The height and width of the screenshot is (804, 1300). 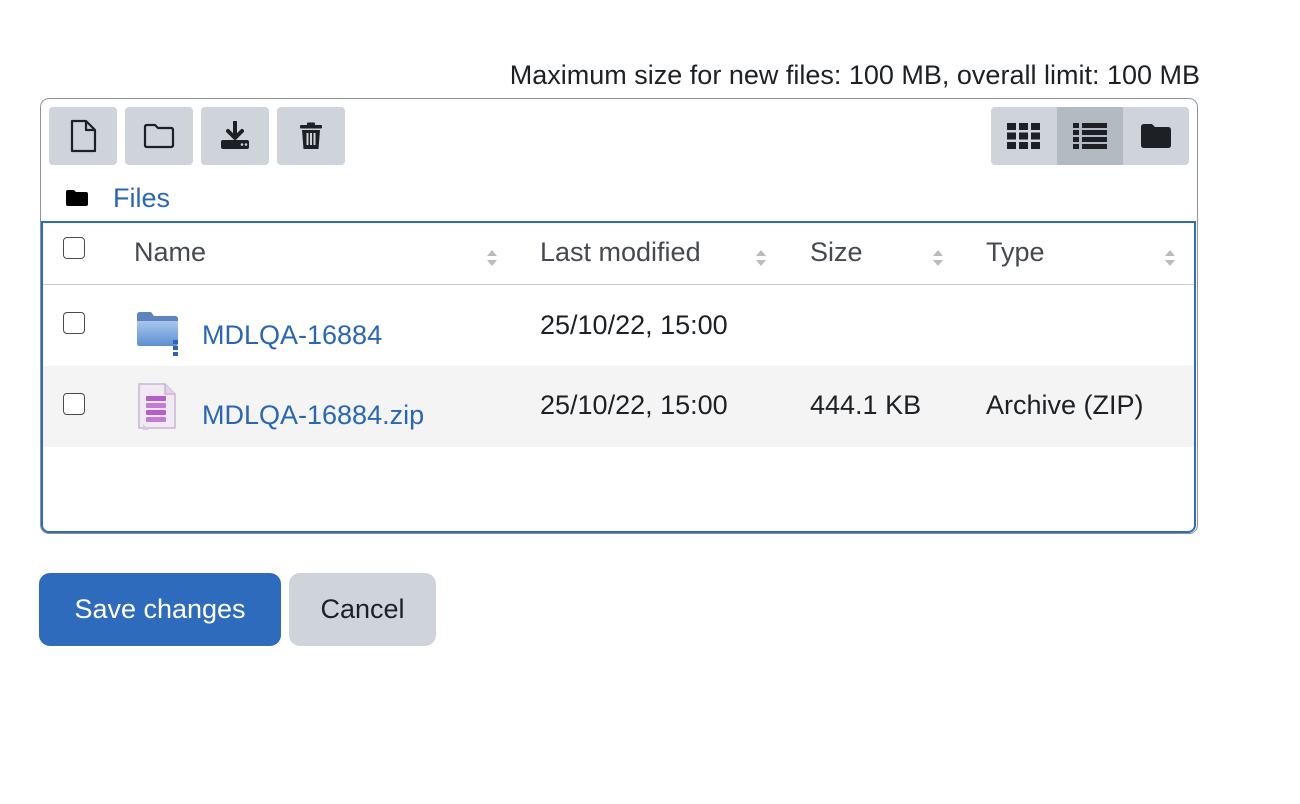 I want to click on file-size: 444.1 KB, so click(x=866, y=405).